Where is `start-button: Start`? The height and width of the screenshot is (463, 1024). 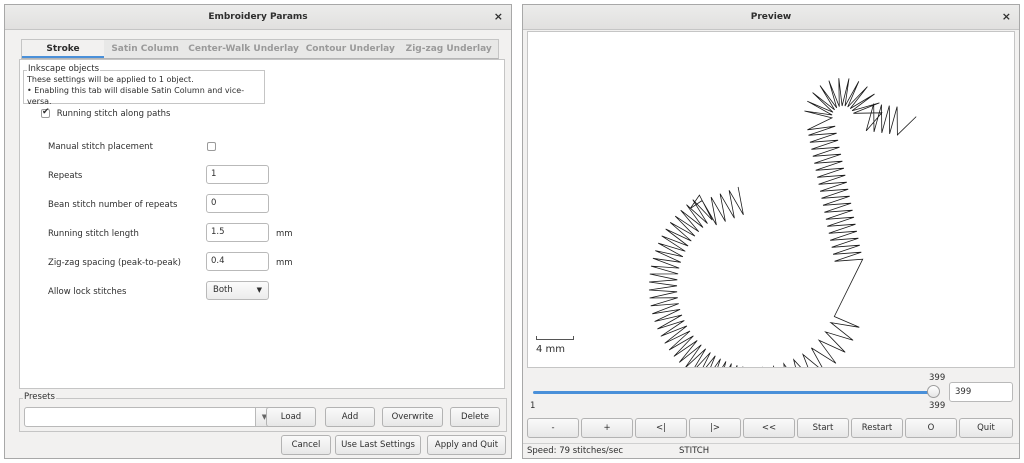 start-button: Start is located at coordinates (823, 428).